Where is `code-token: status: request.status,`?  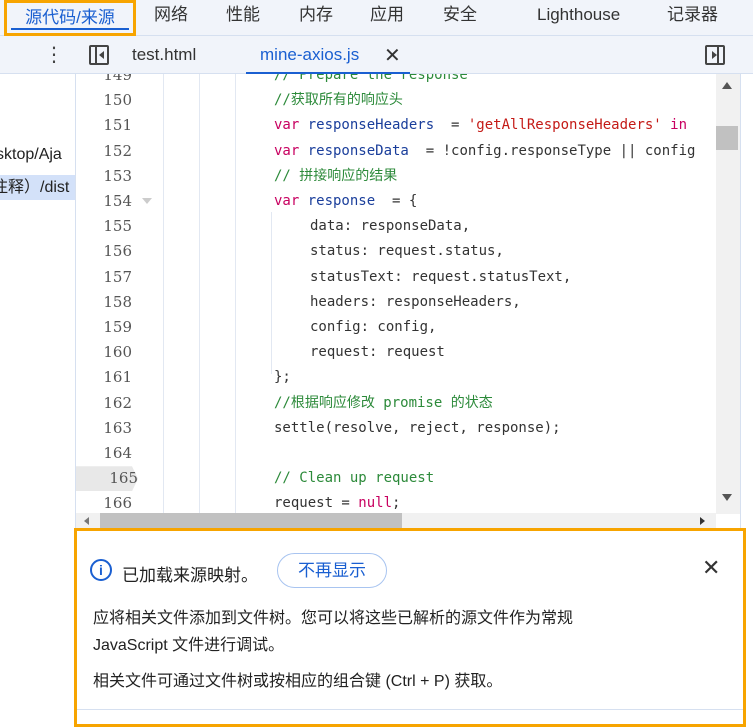 code-token: status: request.status, is located at coordinates (407, 251).